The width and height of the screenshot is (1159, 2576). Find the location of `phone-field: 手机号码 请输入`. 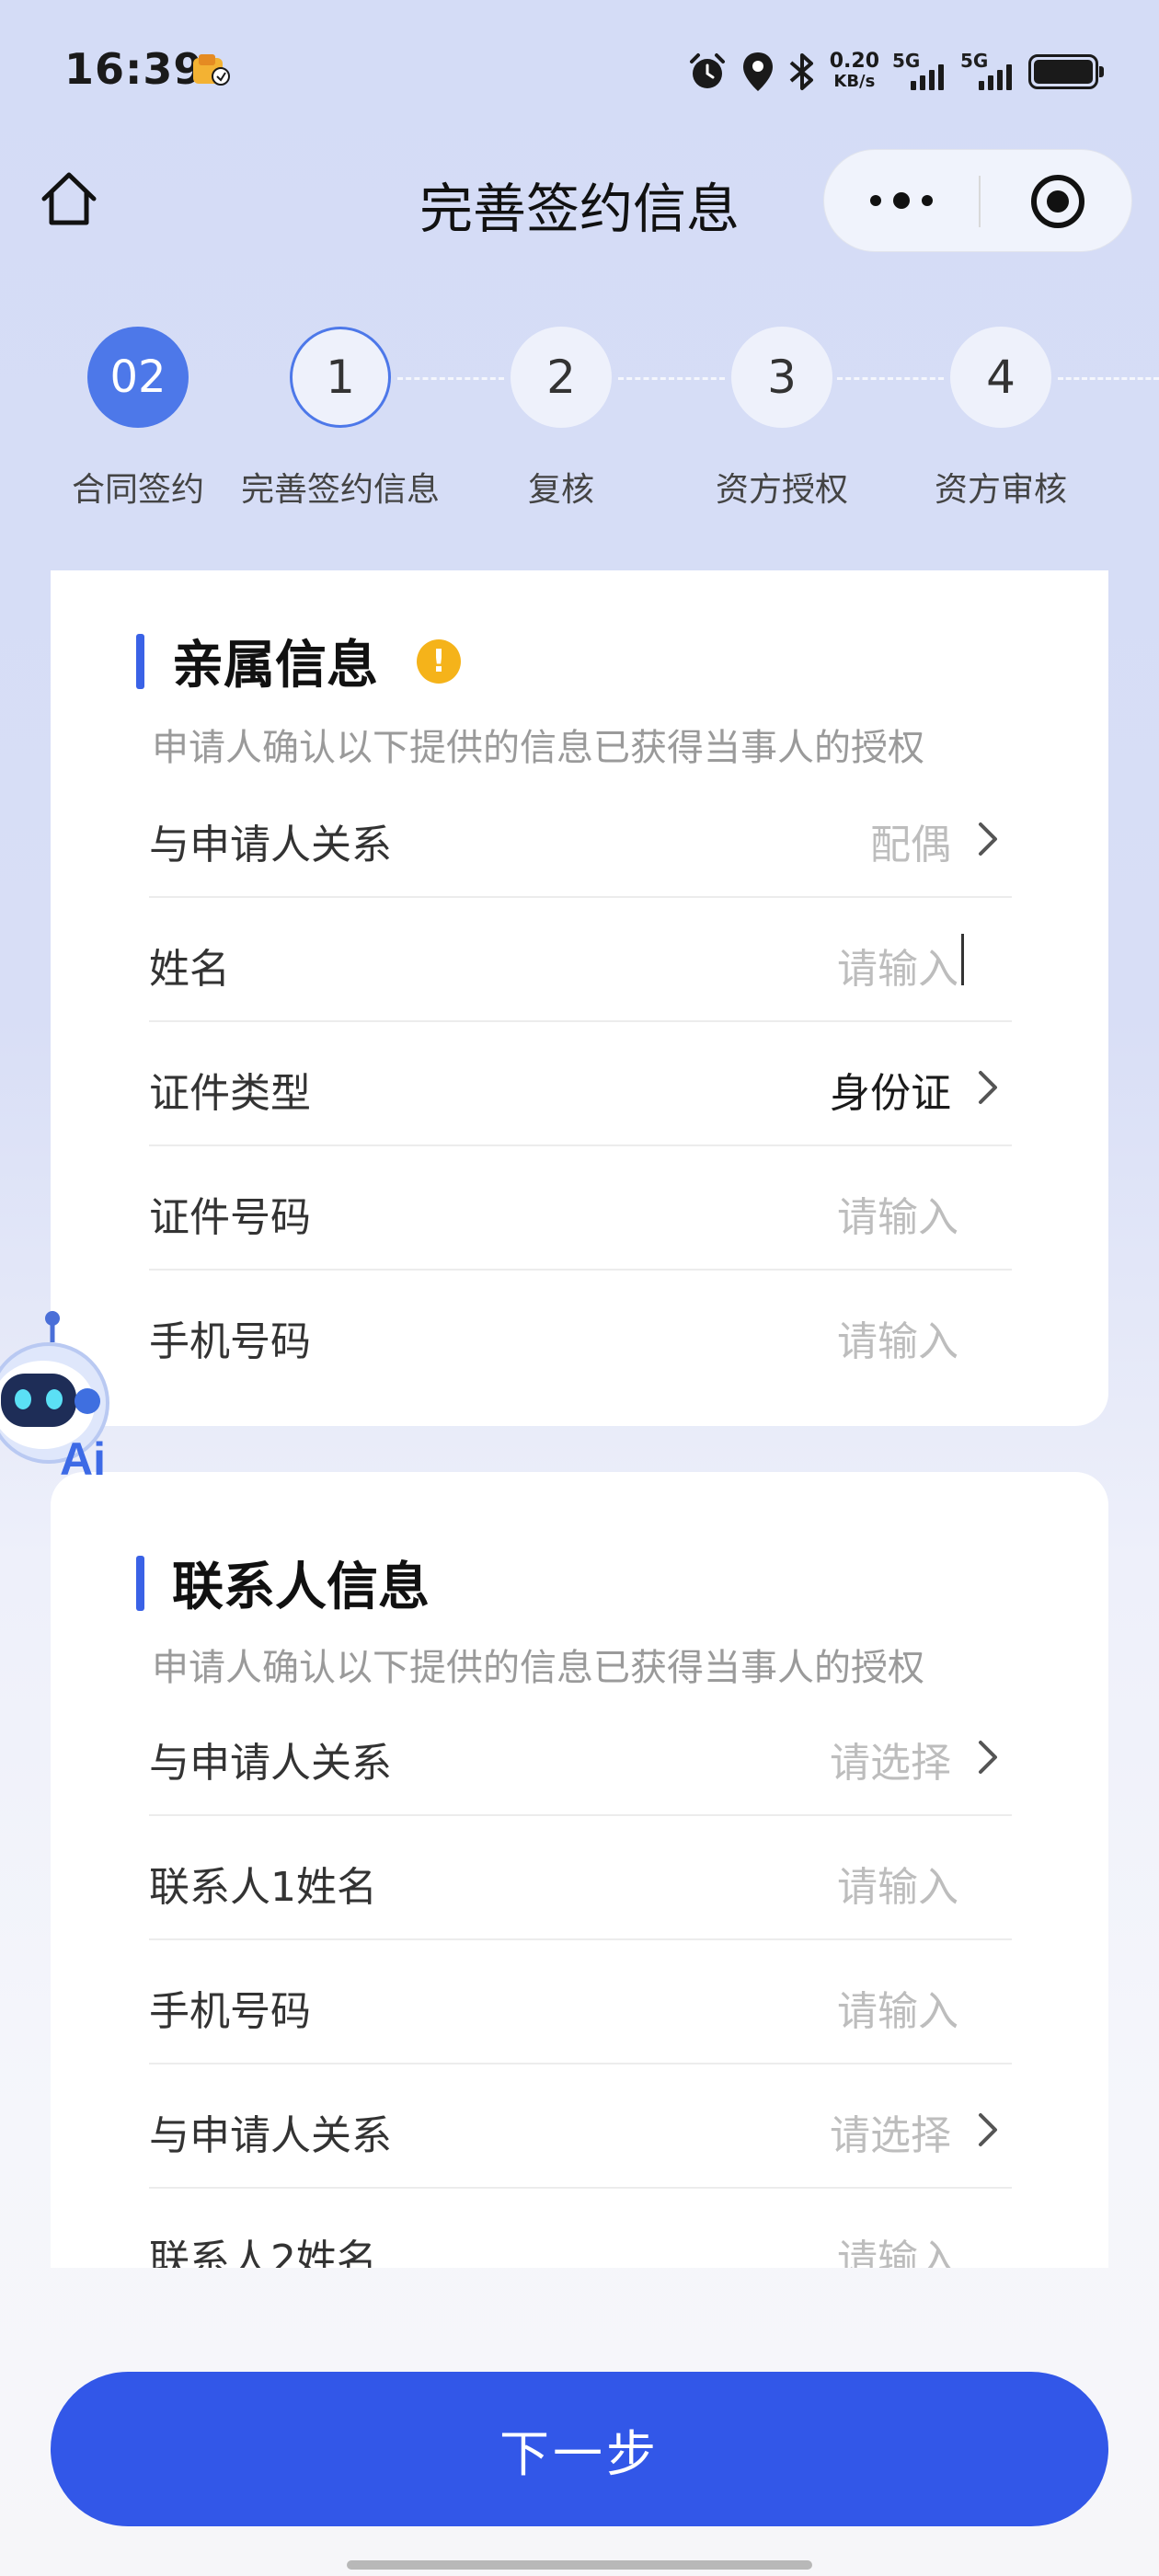

phone-field: 手机号码 请输入 is located at coordinates (580, 1333).